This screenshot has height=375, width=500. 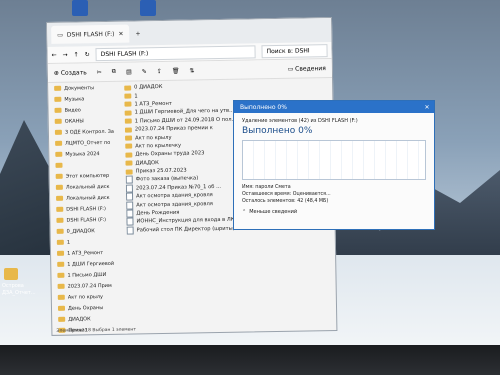 I want to click on nav-item-label: 0_ДИАДОК, so click(x=80, y=231).